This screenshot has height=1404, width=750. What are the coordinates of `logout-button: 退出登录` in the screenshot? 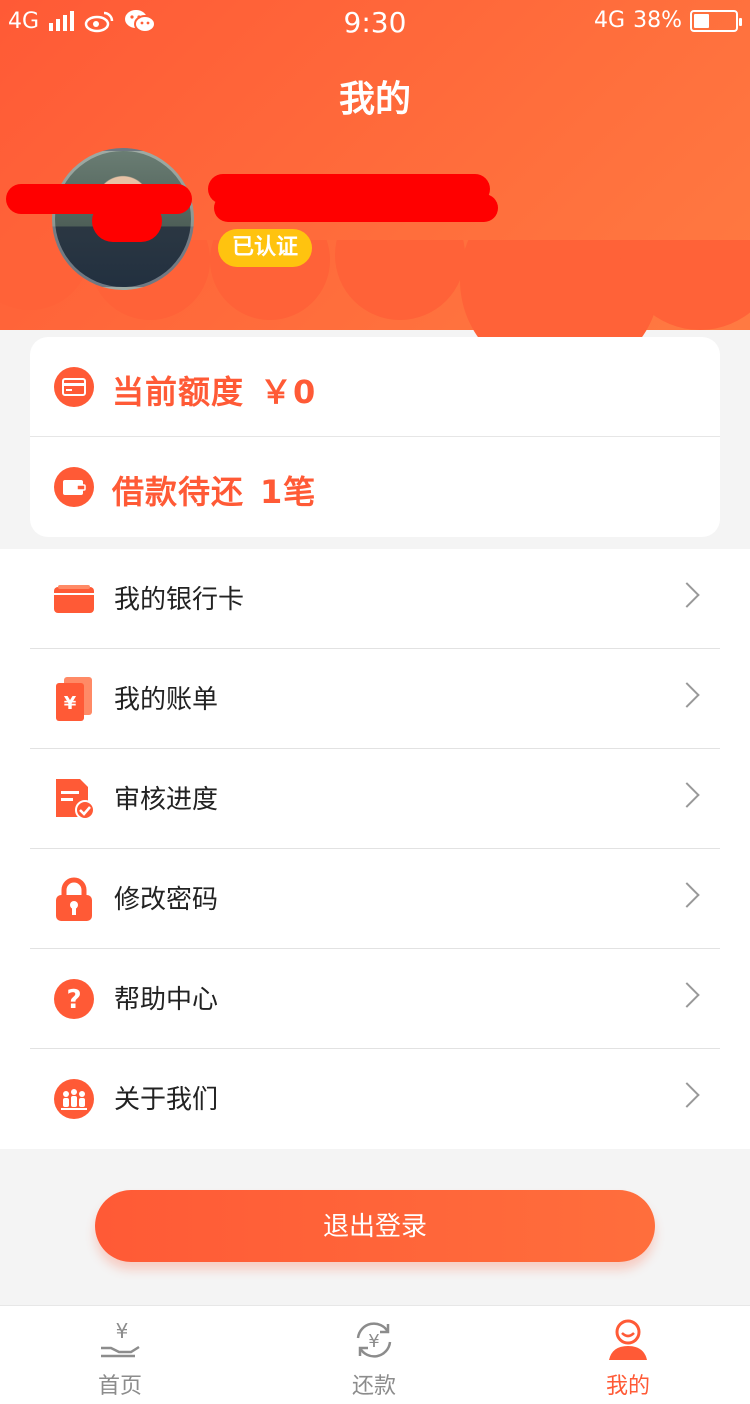 It's located at (375, 1226).